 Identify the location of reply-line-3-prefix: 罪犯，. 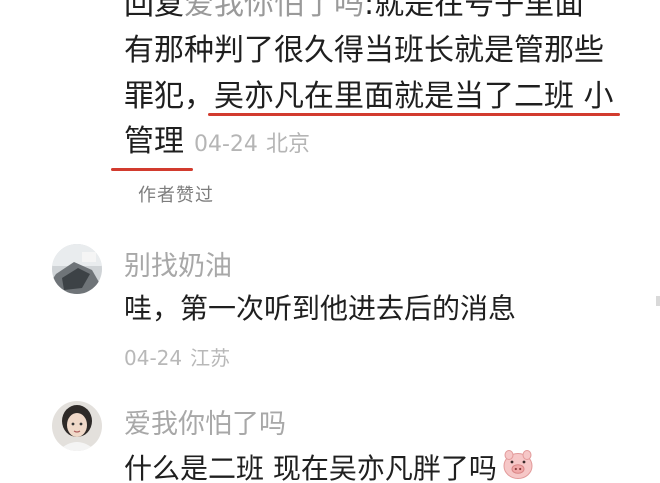
(169, 96).